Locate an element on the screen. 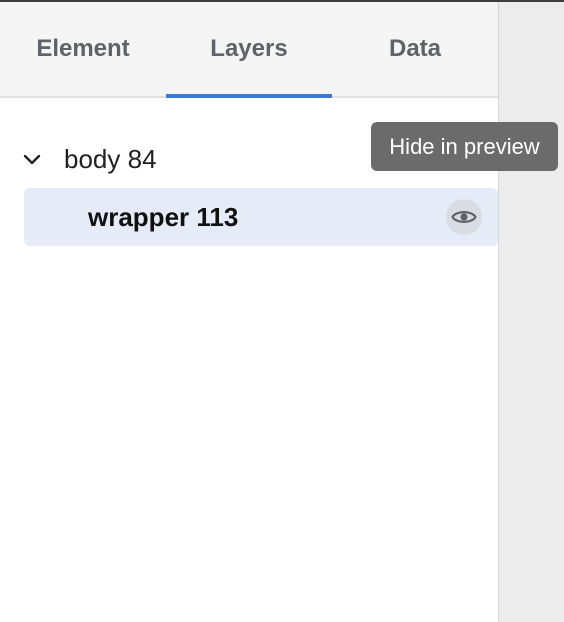 This screenshot has height=622, width=564. panel-tab-bar: Element Layers Data is located at coordinates (249, 50).